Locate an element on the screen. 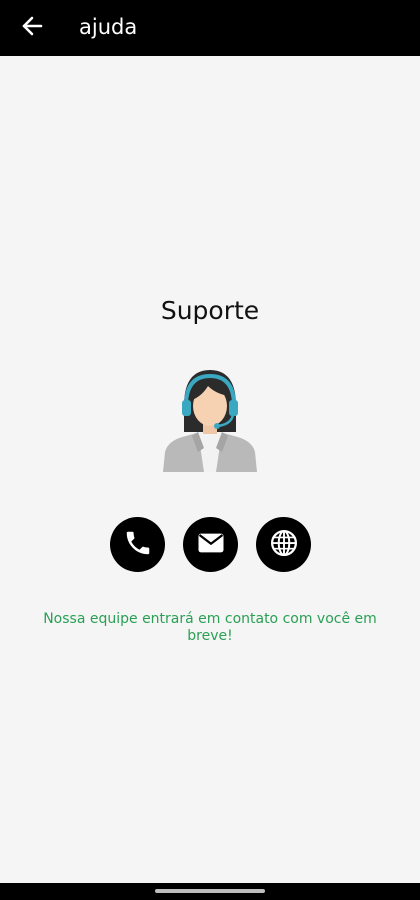 This screenshot has width=420, height=900. app-bar-title: ajuda is located at coordinates (108, 27).